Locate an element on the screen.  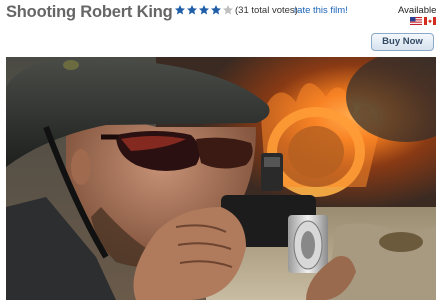
film-title: Shooting Robert King is located at coordinates (89, 12).